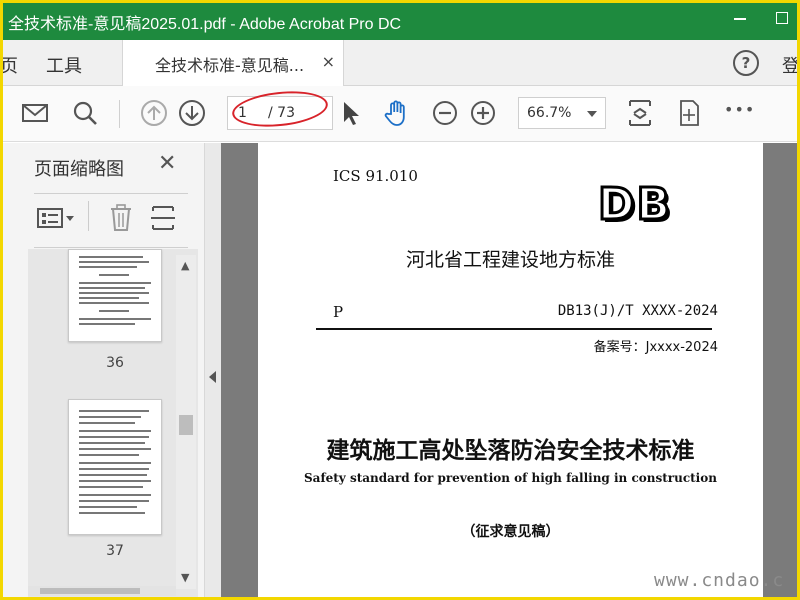 The image size is (800, 600). I want to click on category-letter: P, so click(338, 312).